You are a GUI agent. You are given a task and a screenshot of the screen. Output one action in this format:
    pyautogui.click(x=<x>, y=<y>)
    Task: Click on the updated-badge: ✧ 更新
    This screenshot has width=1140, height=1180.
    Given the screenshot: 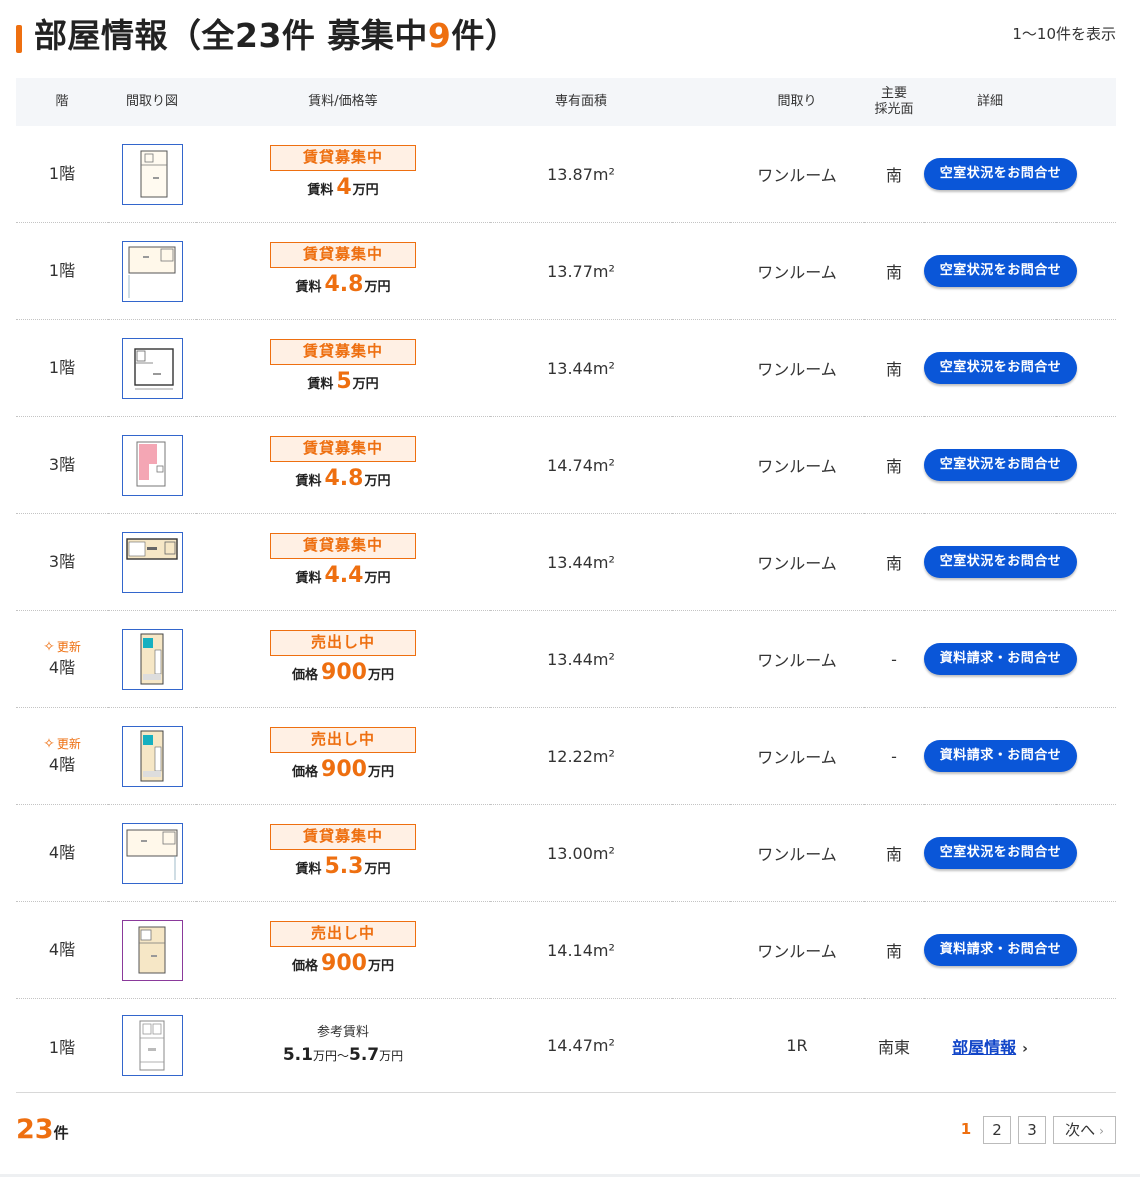 What is the action you would take?
    pyautogui.click(x=62, y=744)
    